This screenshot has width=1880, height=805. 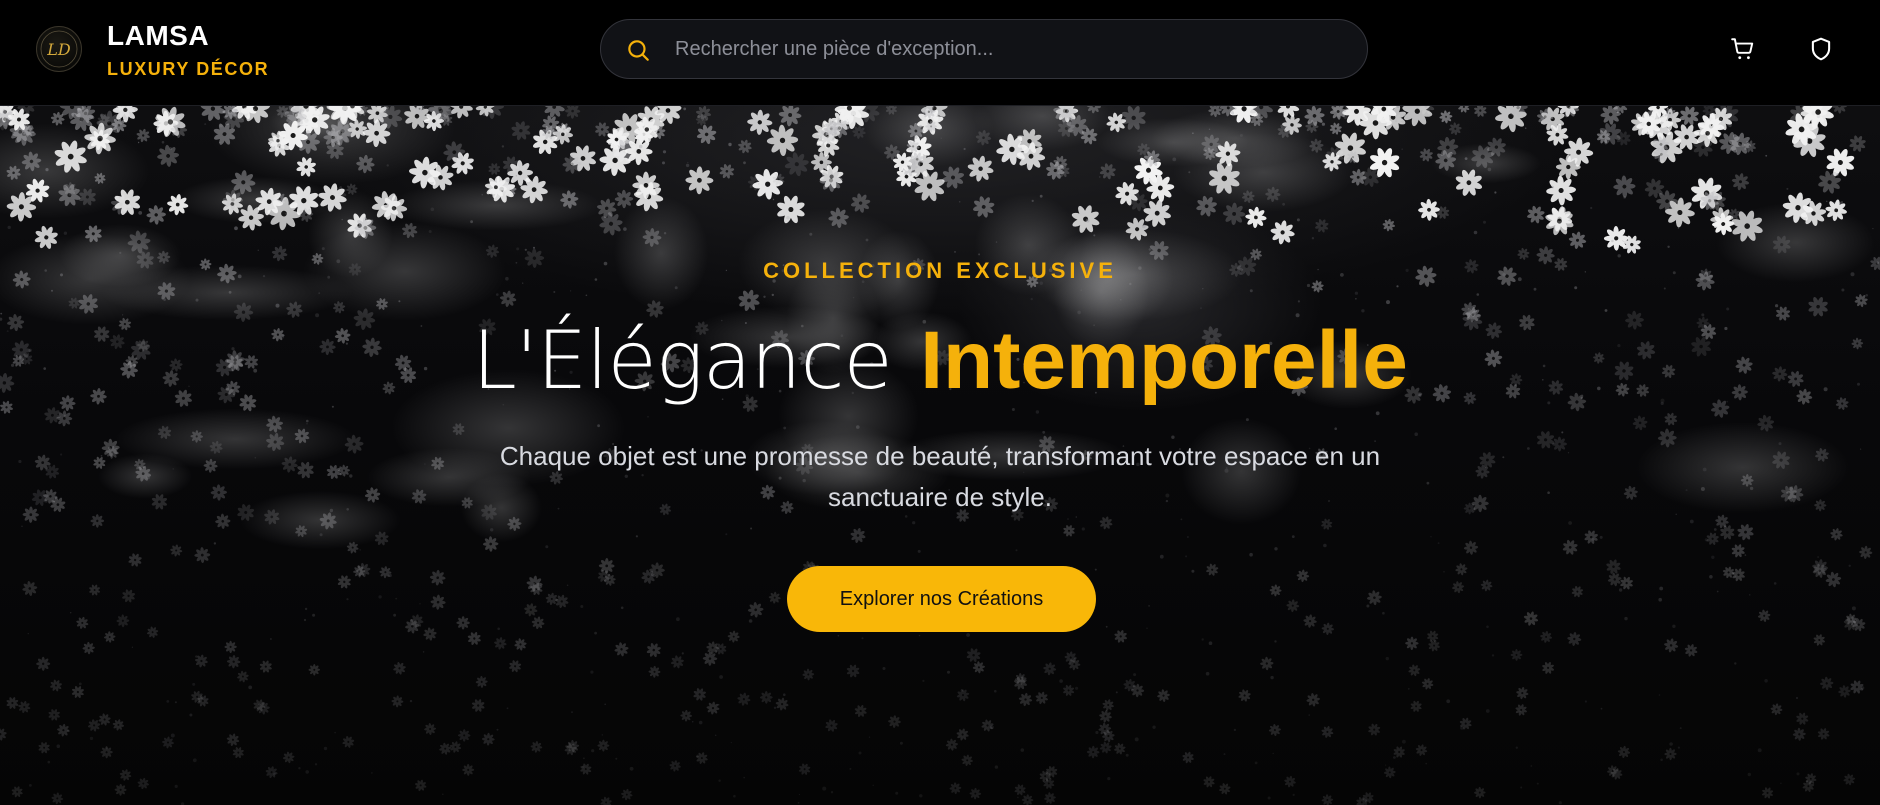 What do you see at coordinates (682, 360) in the screenshot?
I see `hero-title-light: L'Élégance` at bounding box center [682, 360].